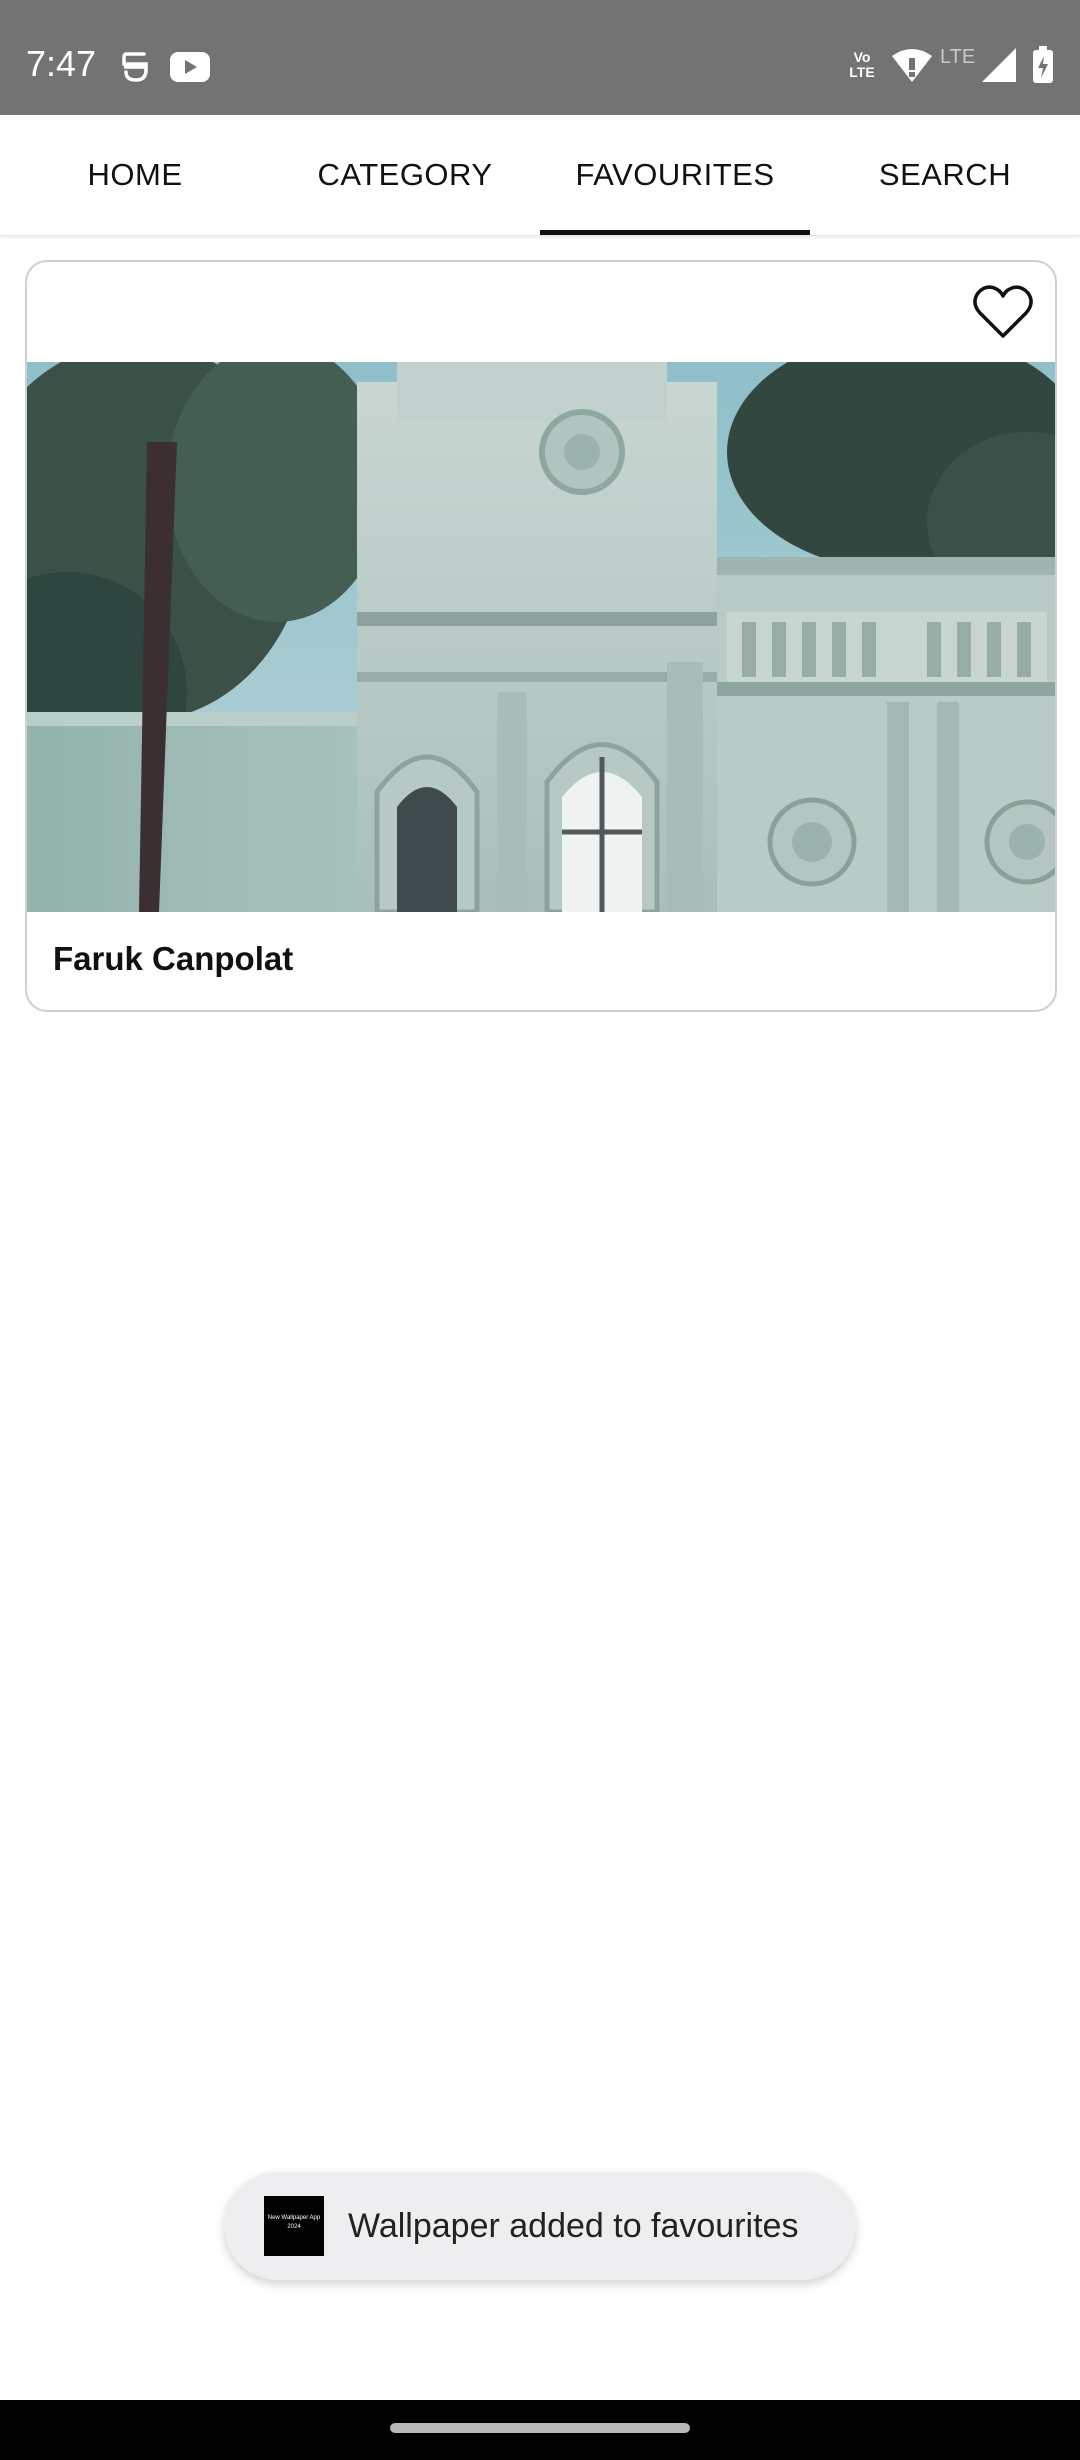 The height and width of the screenshot is (2460, 1080). I want to click on lte-icon: LTE, so click(957, 57).